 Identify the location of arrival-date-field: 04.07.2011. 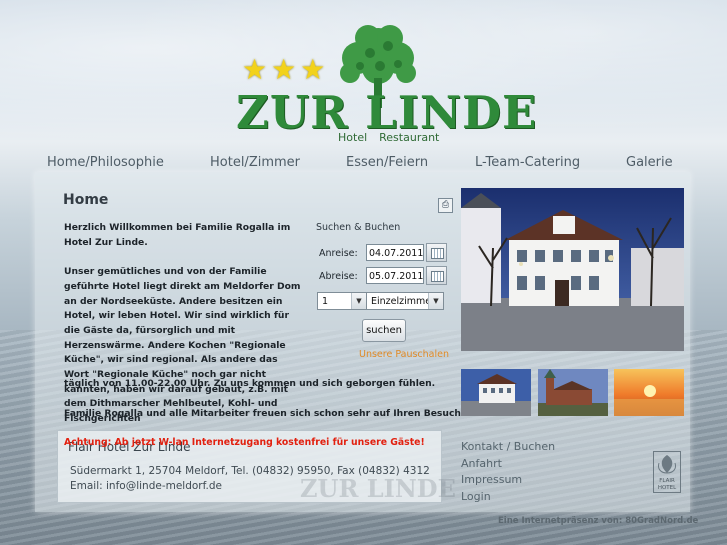
(395, 252).